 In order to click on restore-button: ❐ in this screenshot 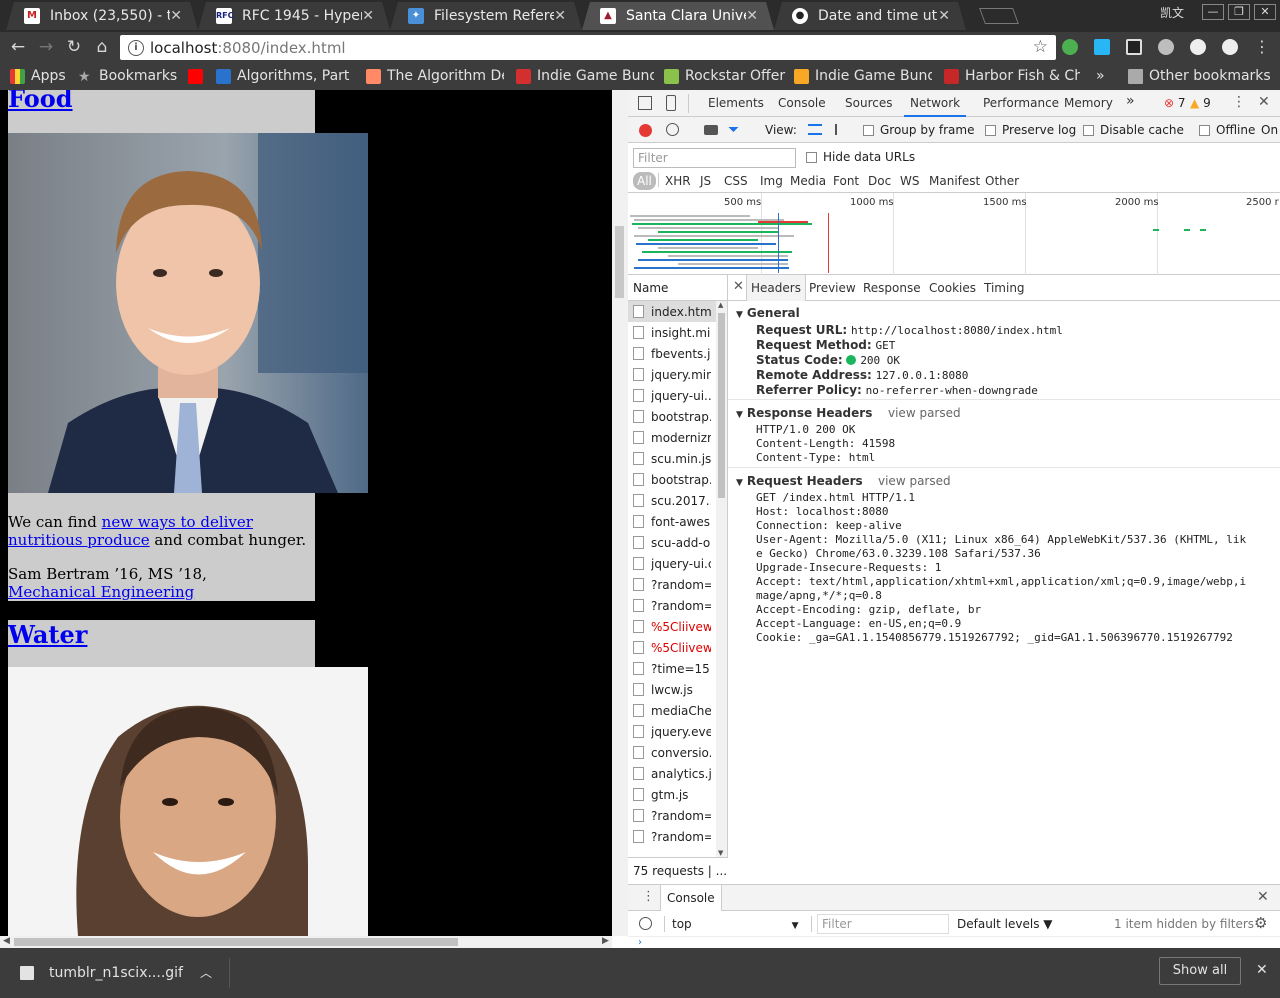, I will do `click(1239, 12)`.